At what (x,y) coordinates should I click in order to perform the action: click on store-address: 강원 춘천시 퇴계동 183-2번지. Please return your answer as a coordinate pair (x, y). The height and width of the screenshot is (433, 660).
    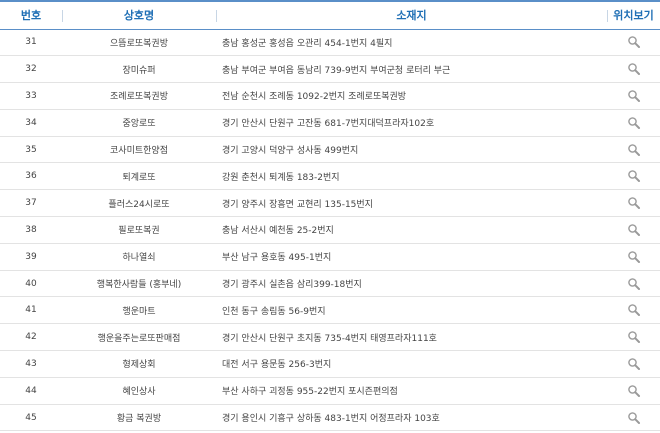
    Looking at the image, I should click on (411, 176).